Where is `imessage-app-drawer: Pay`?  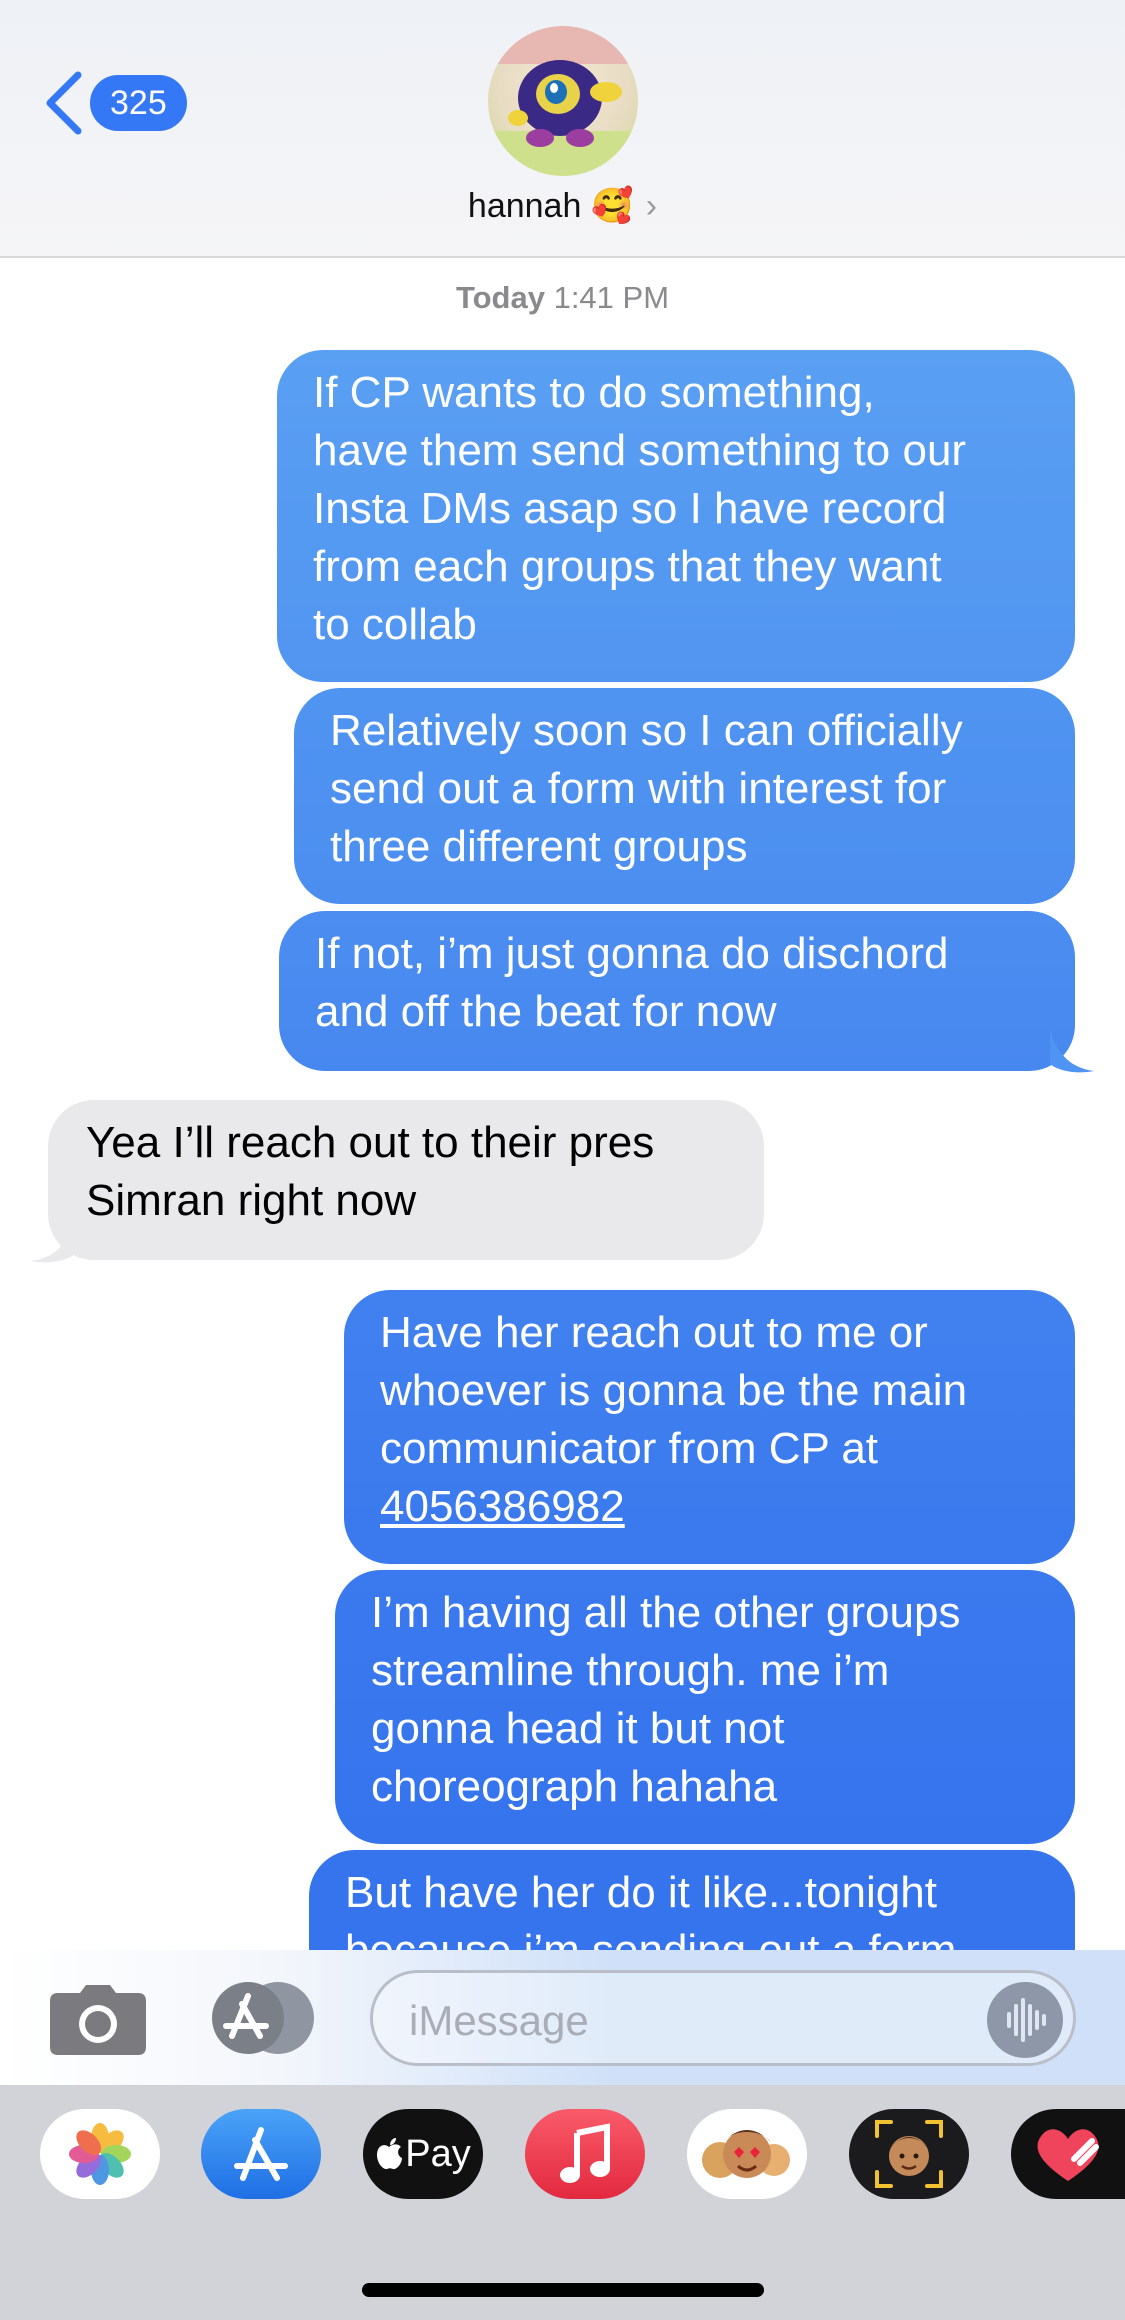
imessage-app-drawer: Pay is located at coordinates (562, 2202).